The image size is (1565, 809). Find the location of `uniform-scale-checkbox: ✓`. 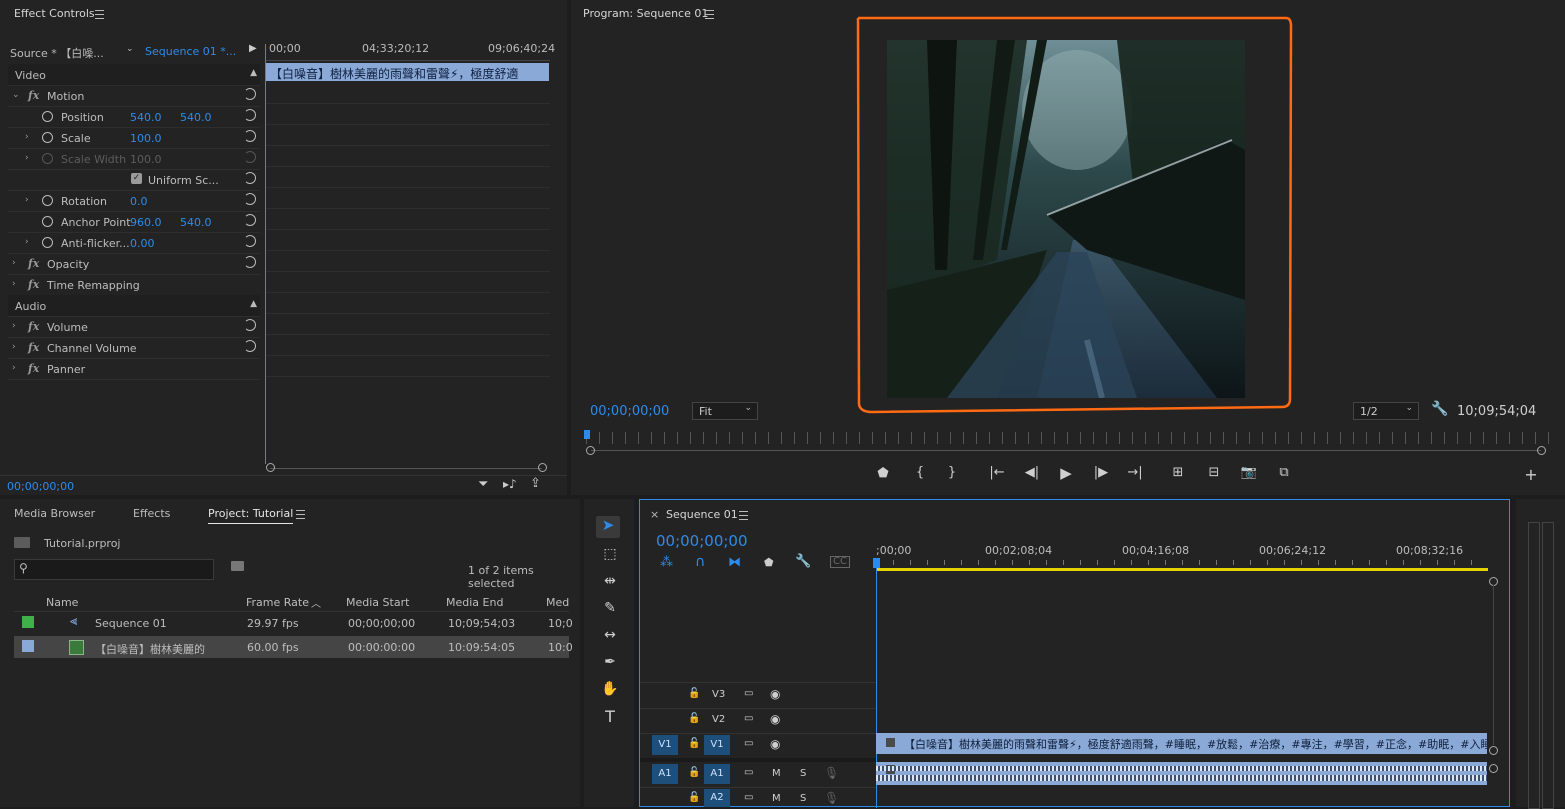

uniform-scale-checkbox: ✓ is located at coordinates (136, 178).